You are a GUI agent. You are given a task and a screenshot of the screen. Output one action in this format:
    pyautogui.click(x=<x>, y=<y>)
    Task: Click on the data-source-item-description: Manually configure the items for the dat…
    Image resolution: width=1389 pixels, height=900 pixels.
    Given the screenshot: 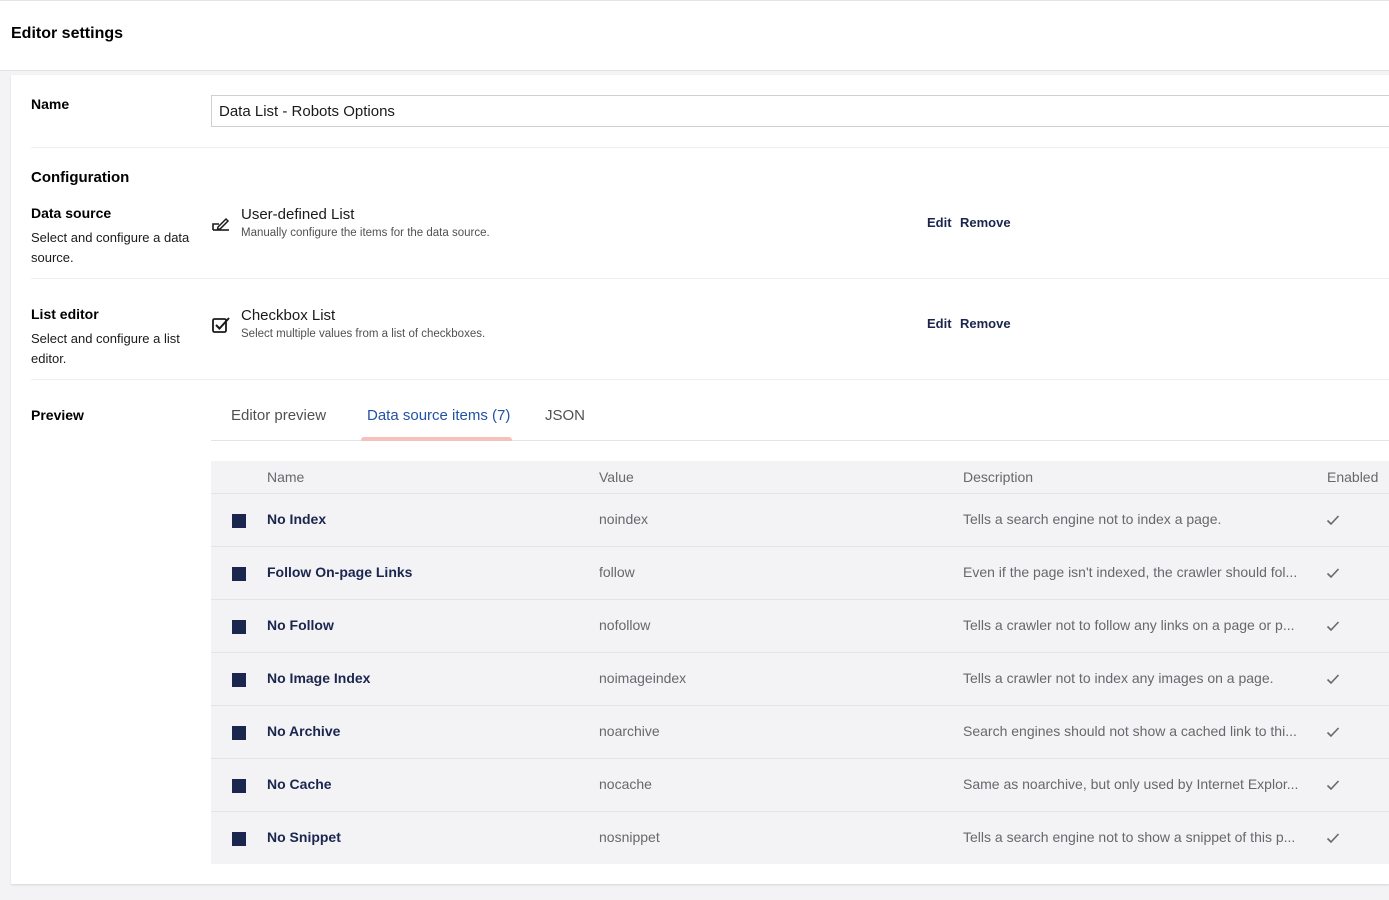 What is the action you would take?
    pyautogui.click(x=365, y=233)
    